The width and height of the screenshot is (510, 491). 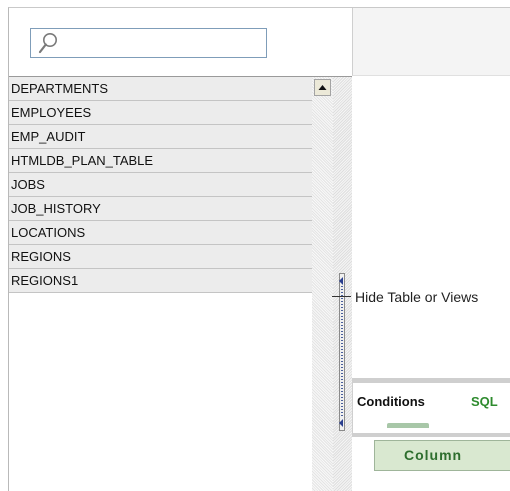 I want to click on design-header, so click(x=431, y=42).